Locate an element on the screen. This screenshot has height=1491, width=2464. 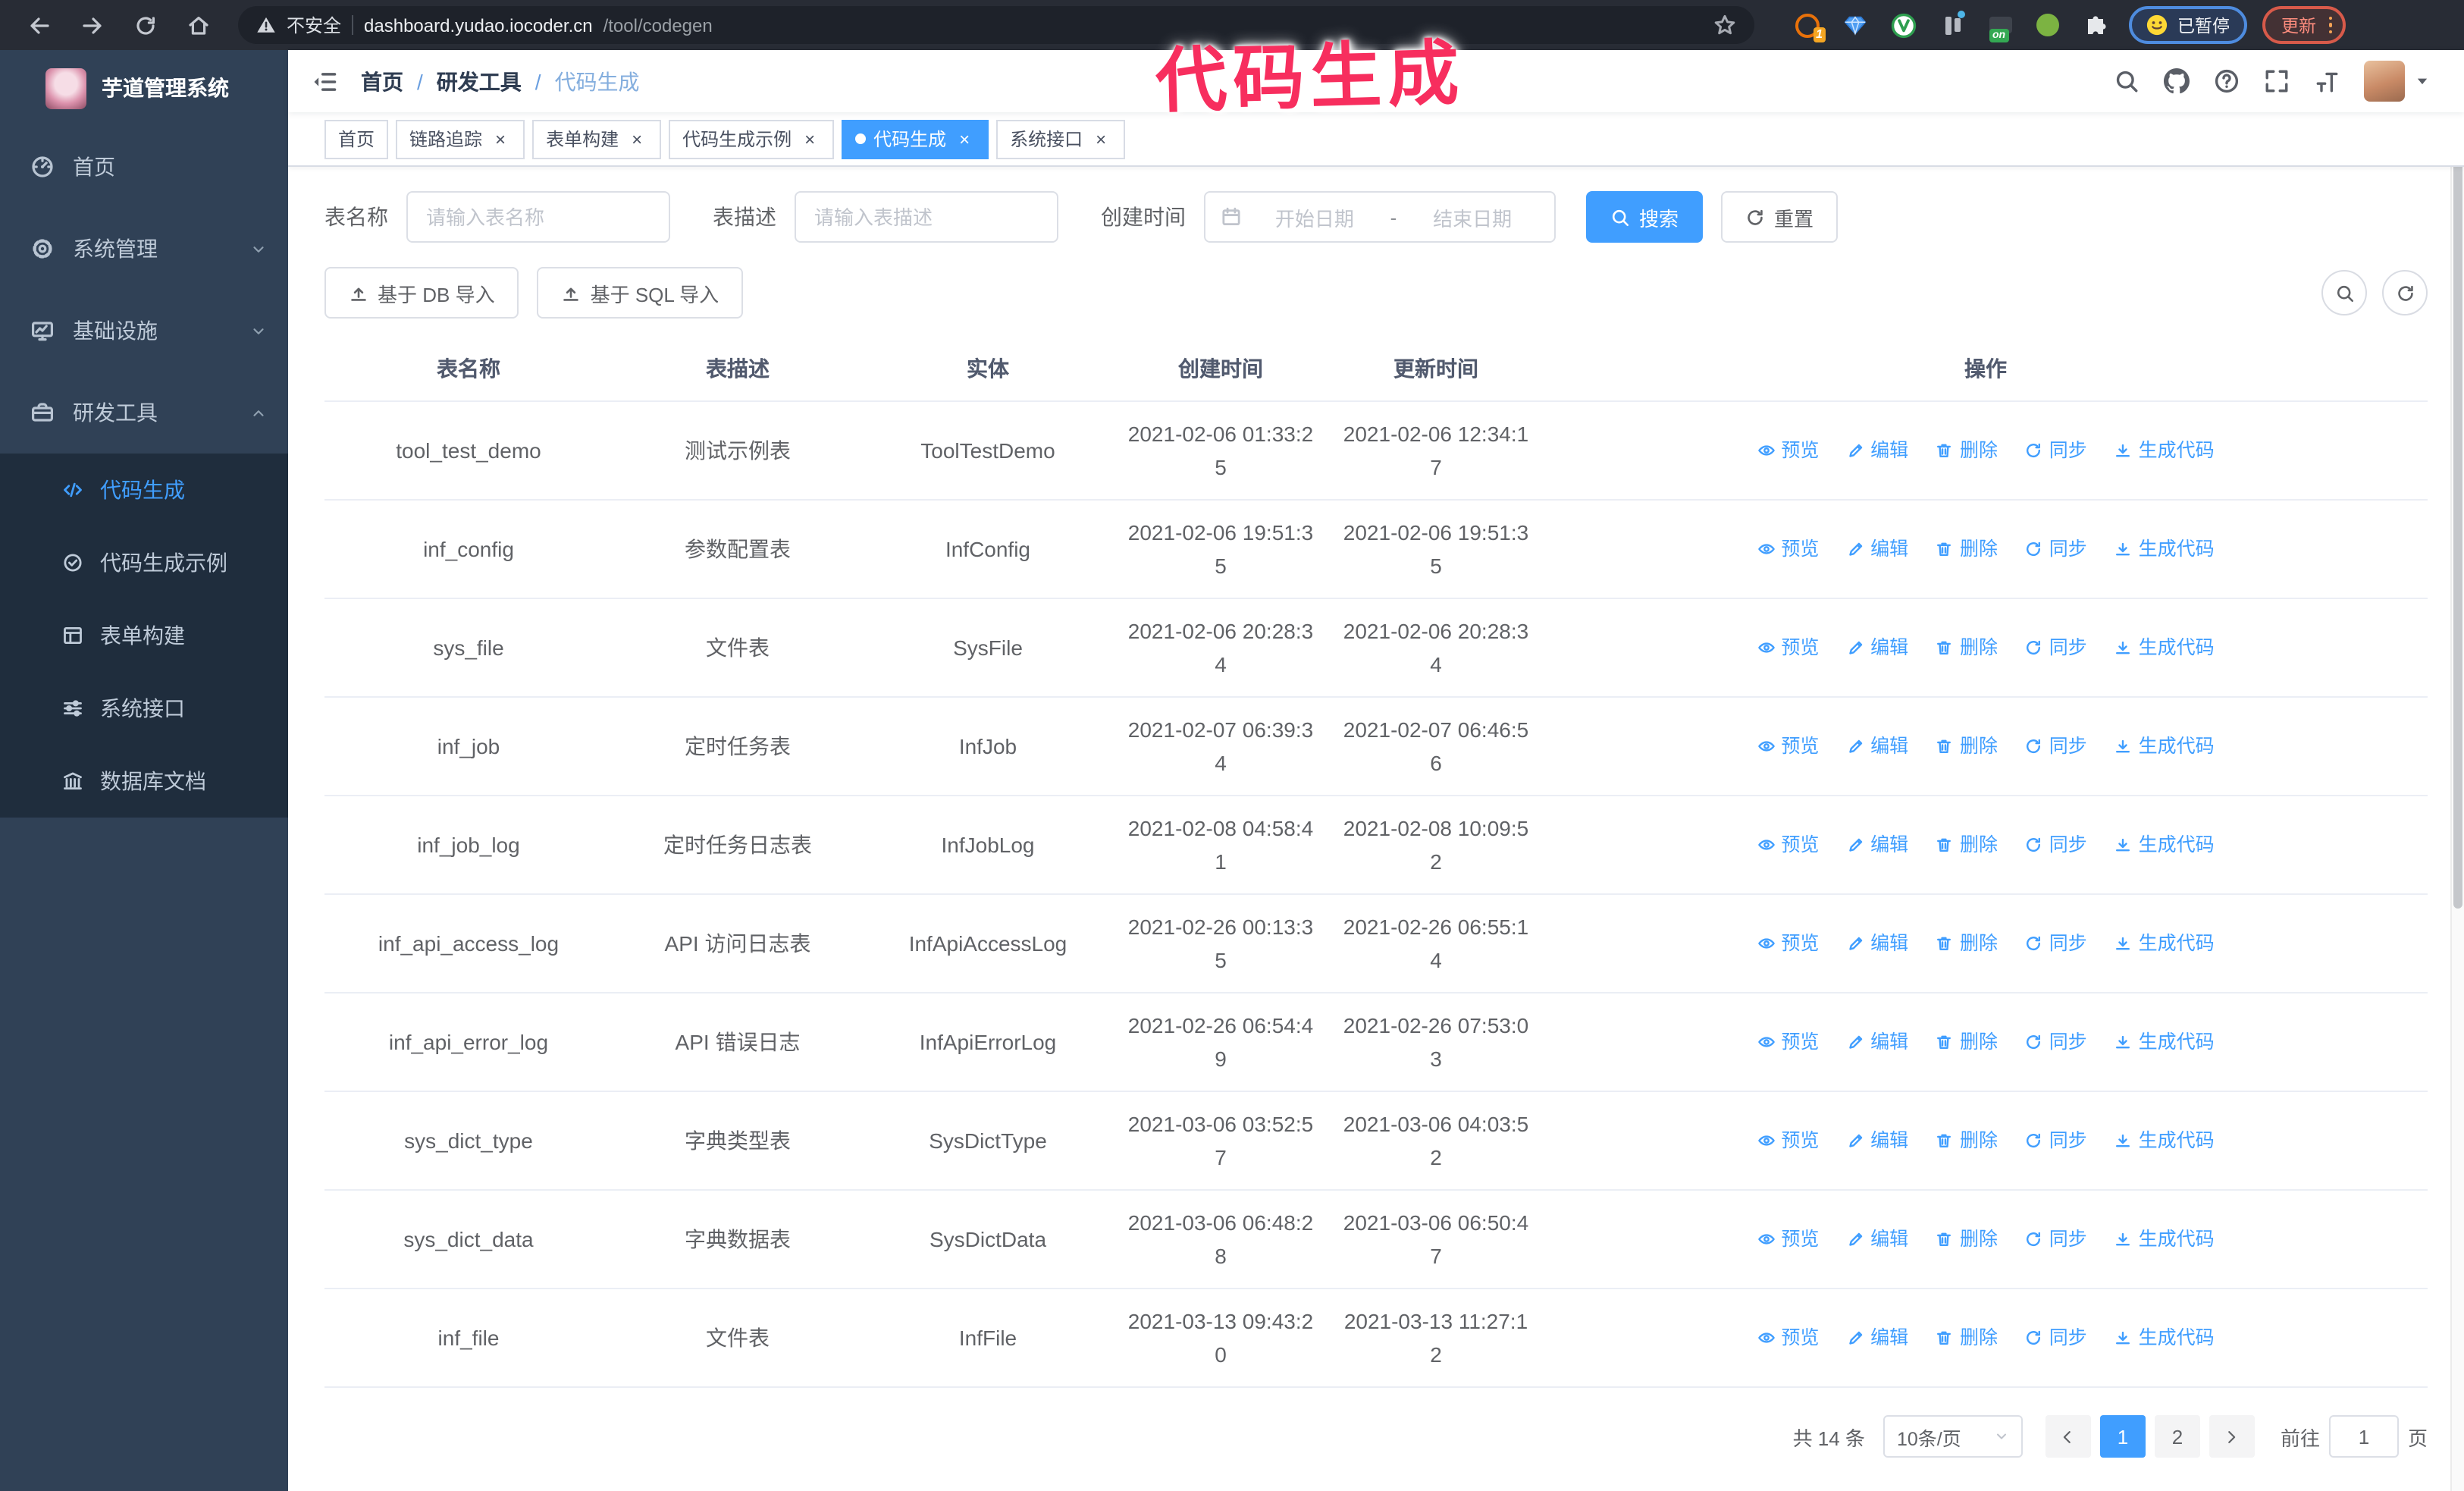
browser-reload-icon is located at coordinates (146, 25).